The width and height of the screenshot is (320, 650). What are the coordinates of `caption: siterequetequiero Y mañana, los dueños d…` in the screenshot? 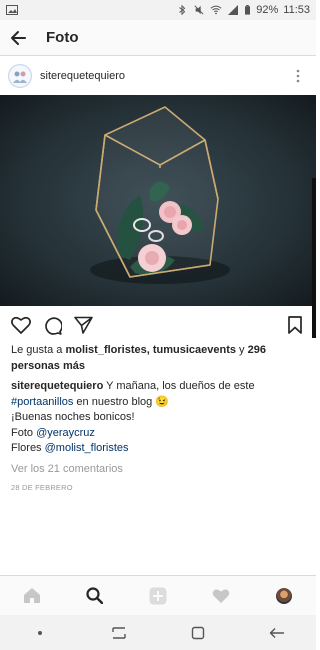 It's located at (159, 394).